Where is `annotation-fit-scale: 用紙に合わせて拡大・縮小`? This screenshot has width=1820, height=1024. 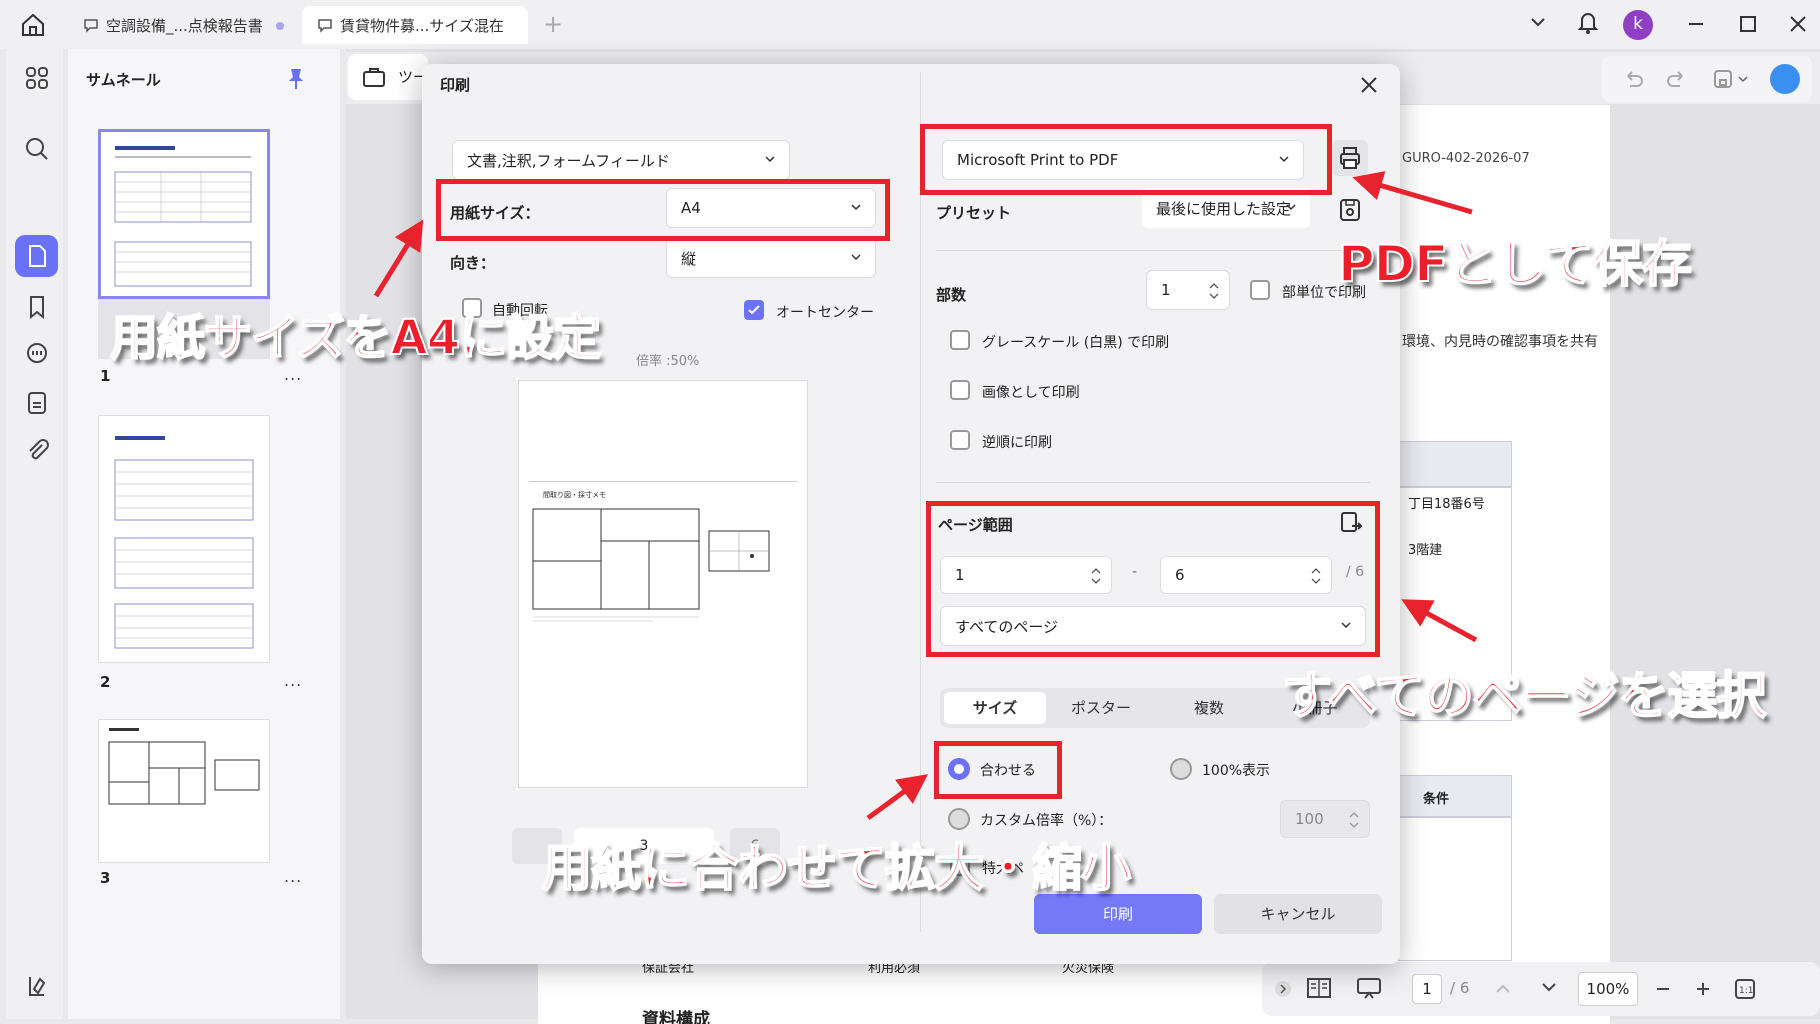 annotation-fit-scale: 用紙に合わせて拡大・縮小 is located at coordinates (836, 868).